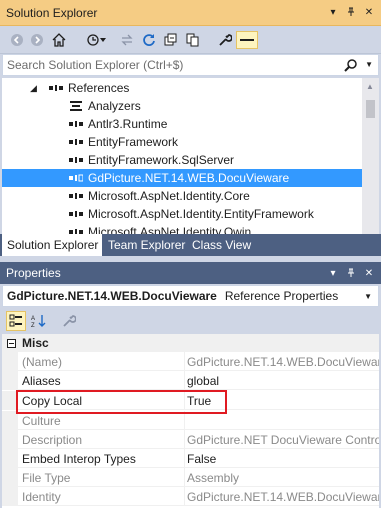 The width and height of the screenshot is (381, 508). I want to click on tree-item-label: GdPicture.NET.14.WEB.DocuVieware, so click(189, 178).